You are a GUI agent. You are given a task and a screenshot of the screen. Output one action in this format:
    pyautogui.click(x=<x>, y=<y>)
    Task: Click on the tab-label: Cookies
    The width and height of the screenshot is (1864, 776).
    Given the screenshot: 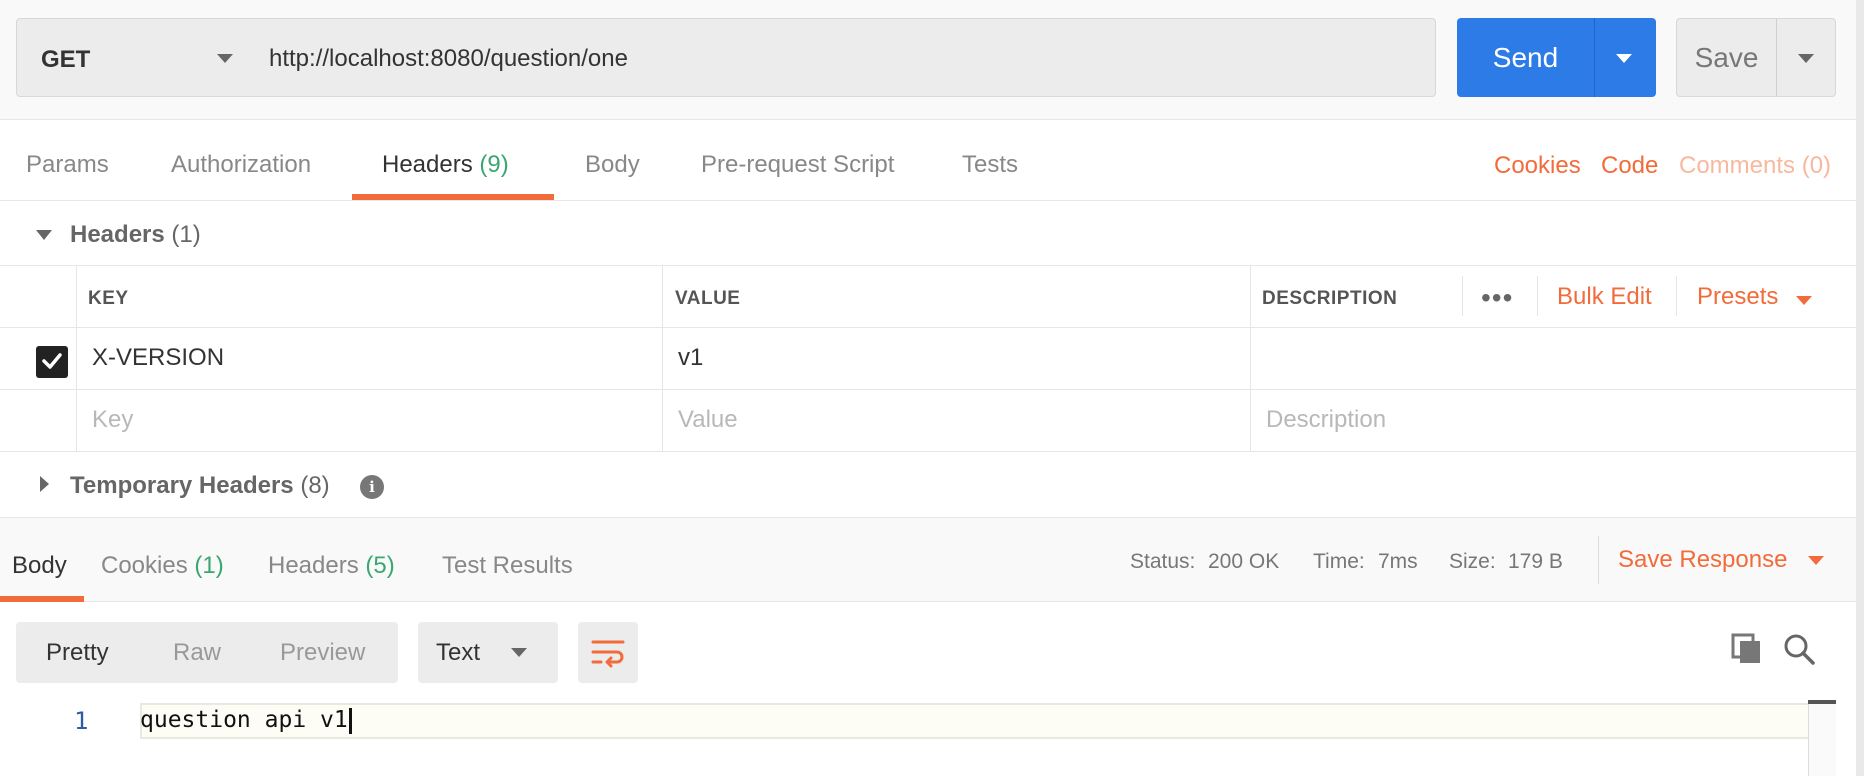 What is the action you would take?
    pyautogui.click(x=144, y=565)
    